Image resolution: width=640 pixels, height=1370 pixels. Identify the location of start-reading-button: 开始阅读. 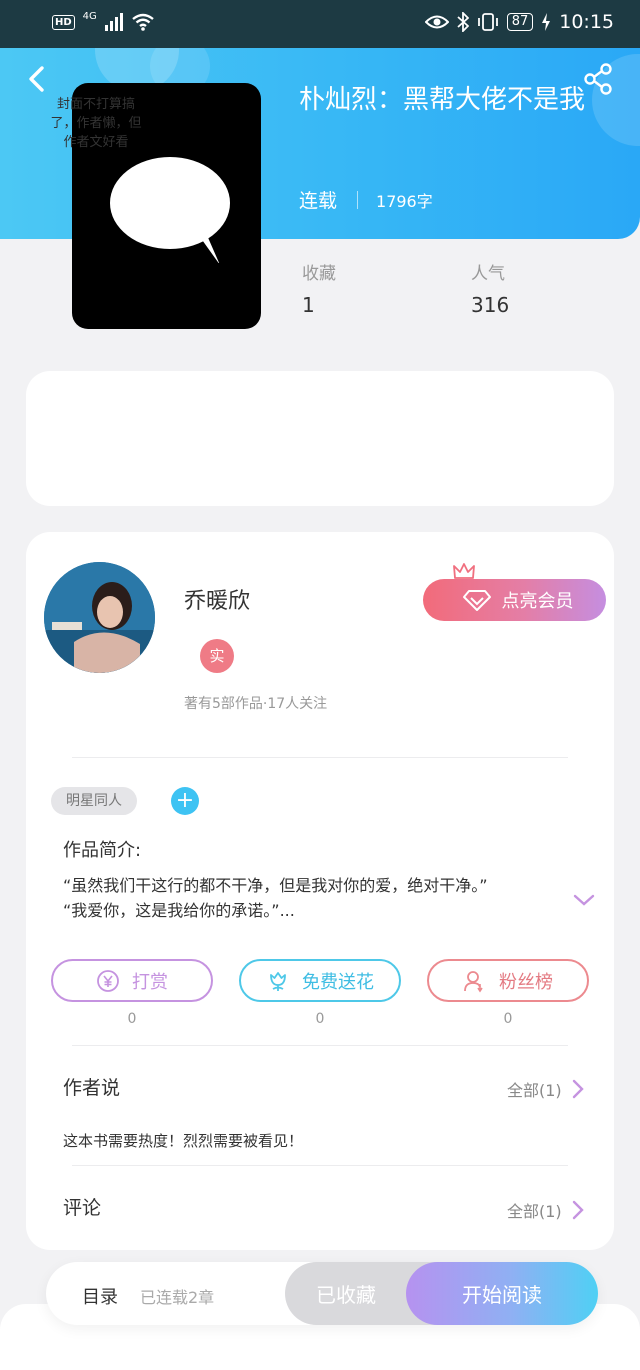
(502, 1293).